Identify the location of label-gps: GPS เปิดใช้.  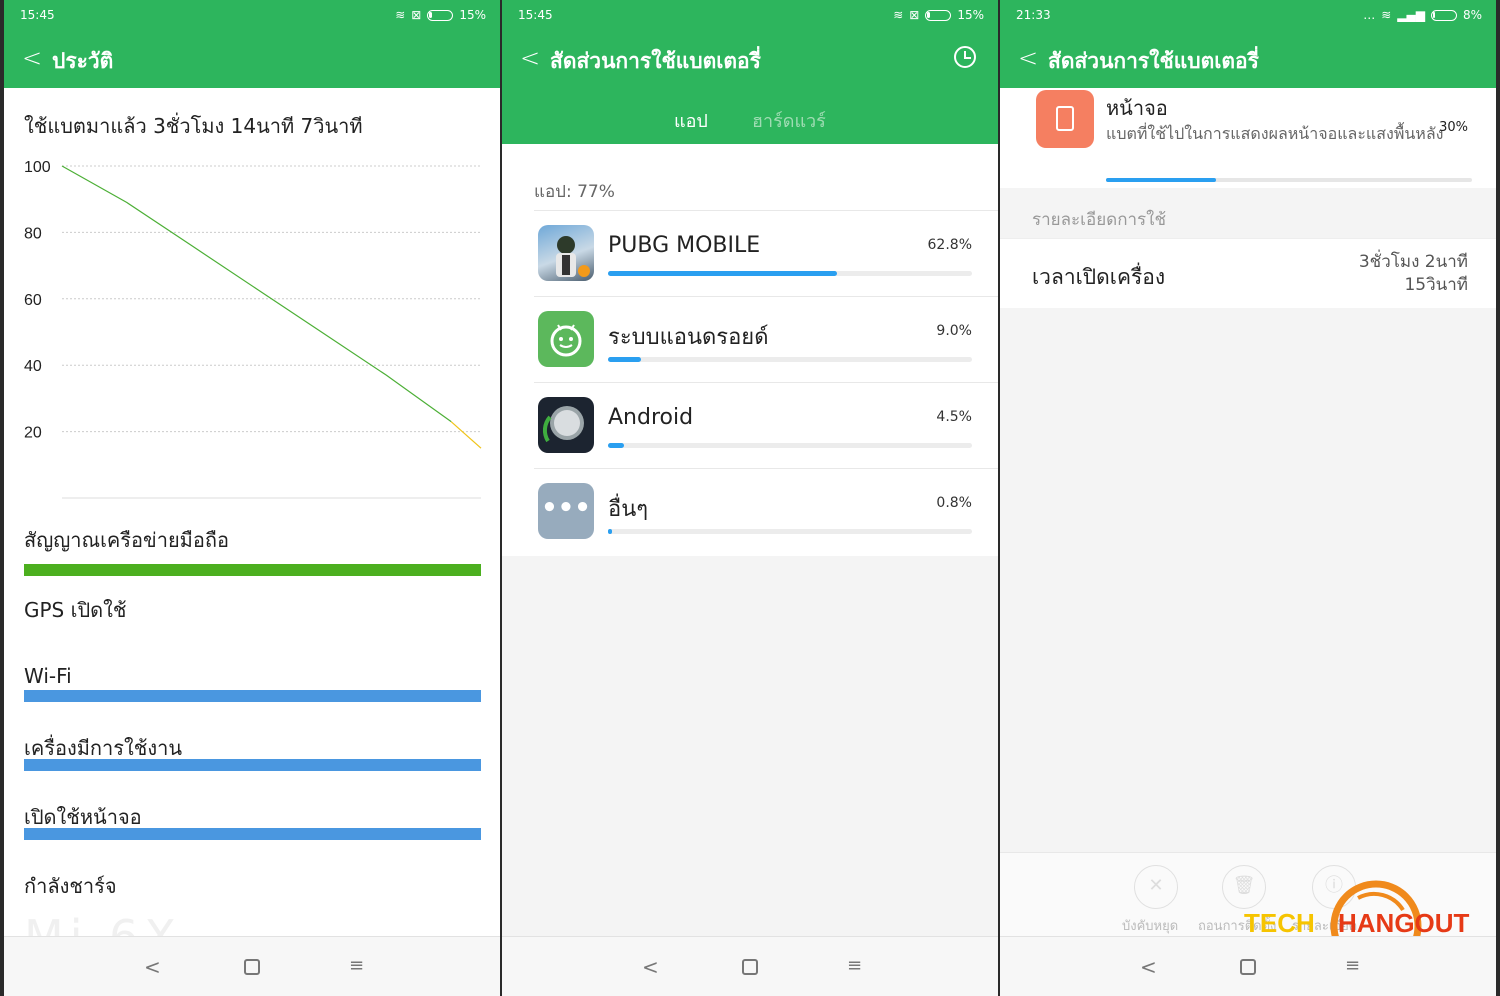
(75, 610).